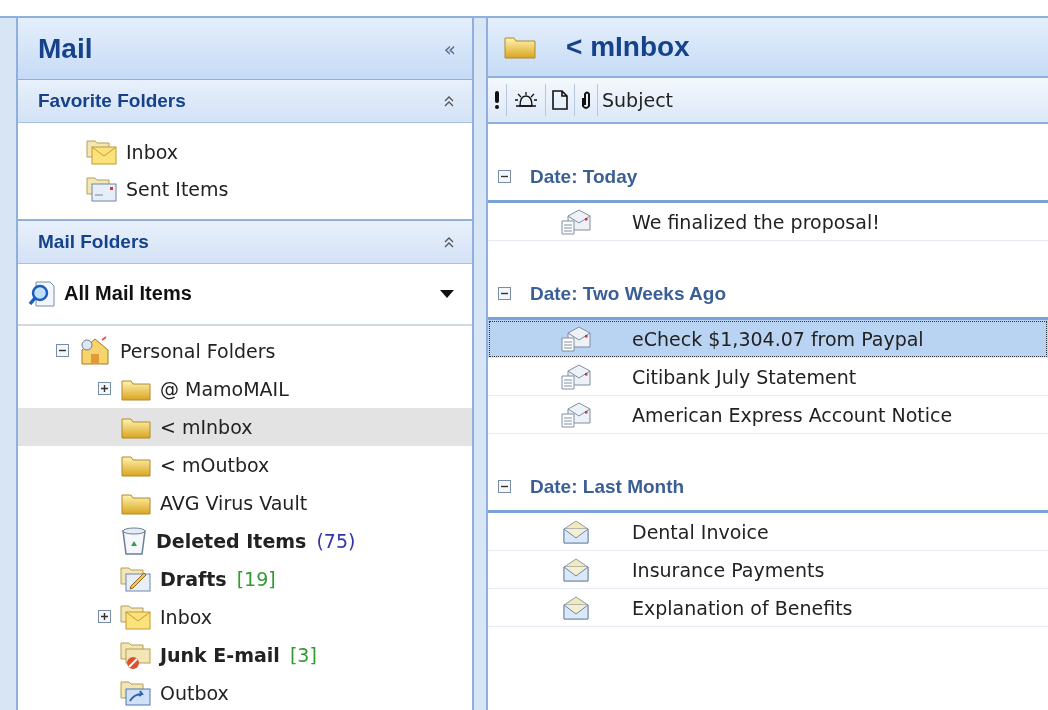  Describe the element at coordinates (628, 294) in the screenshot. I see `group-header: Date: Two Weeks Ago` at that location.